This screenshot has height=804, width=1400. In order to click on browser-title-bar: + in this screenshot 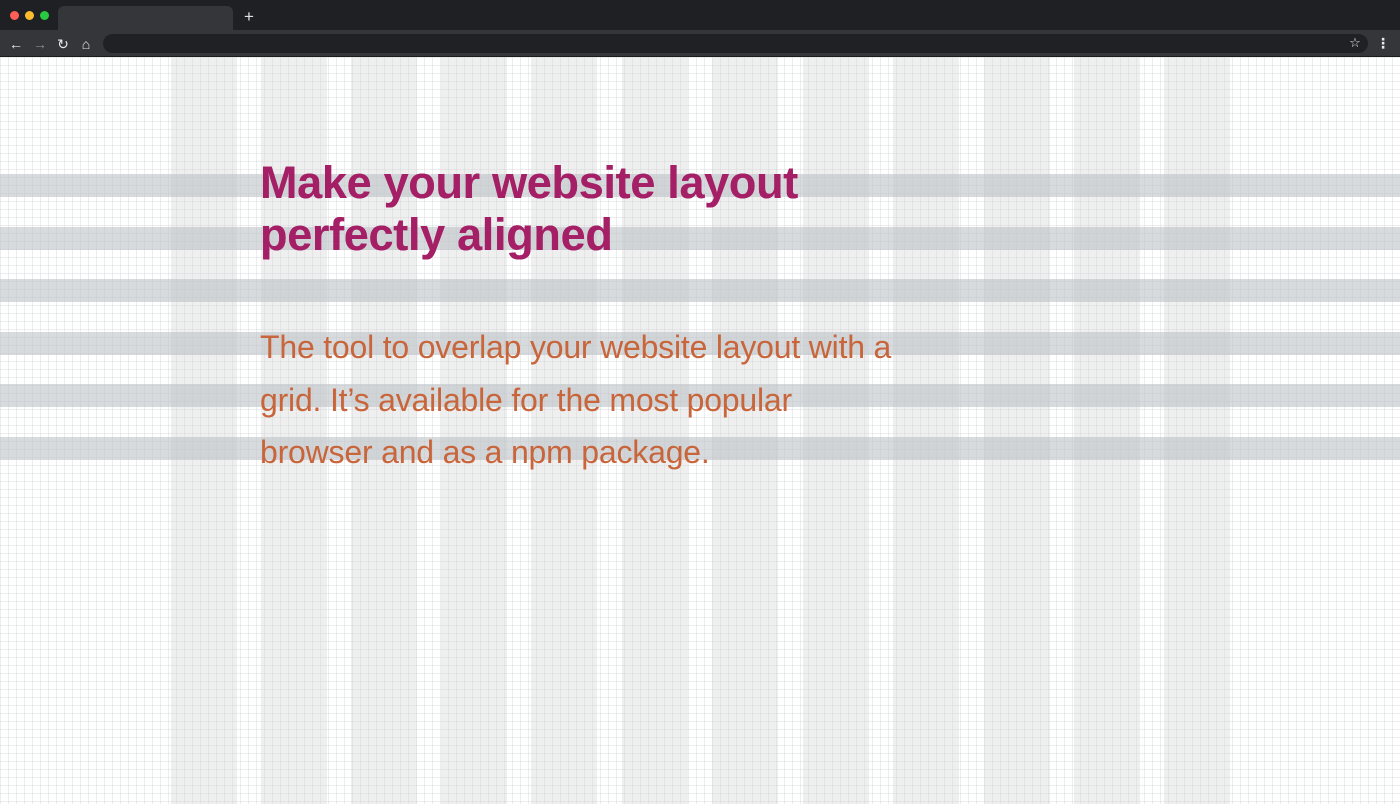, I will do `click(700, 15)`.